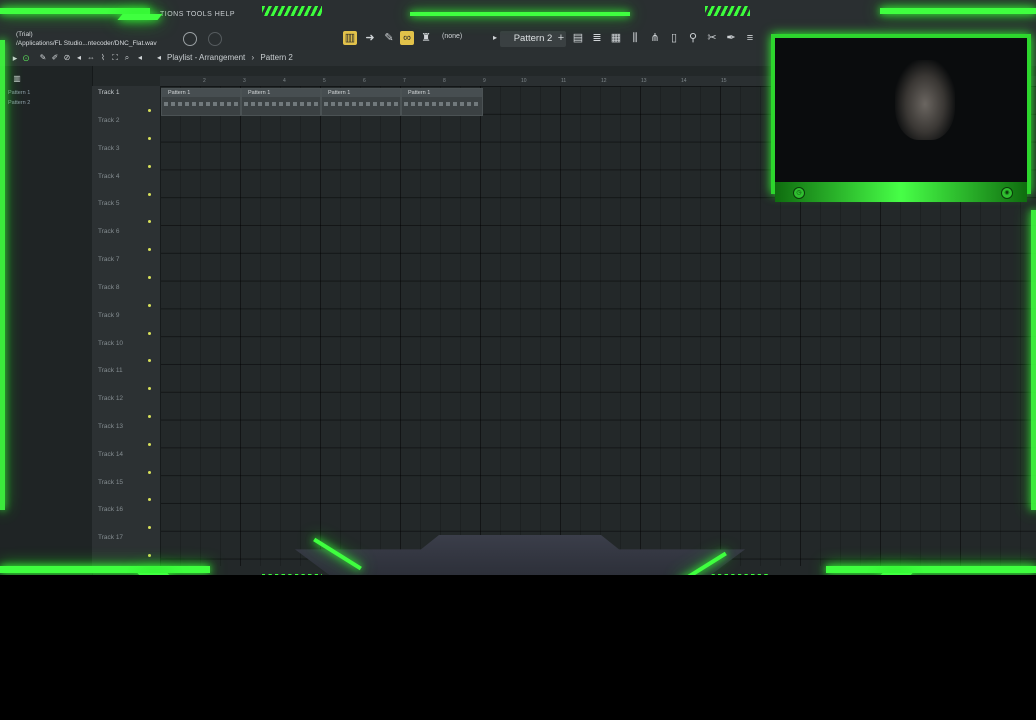 The image size is (1036, 720). I want to click on snap-selector: (none), so click(452, 36).